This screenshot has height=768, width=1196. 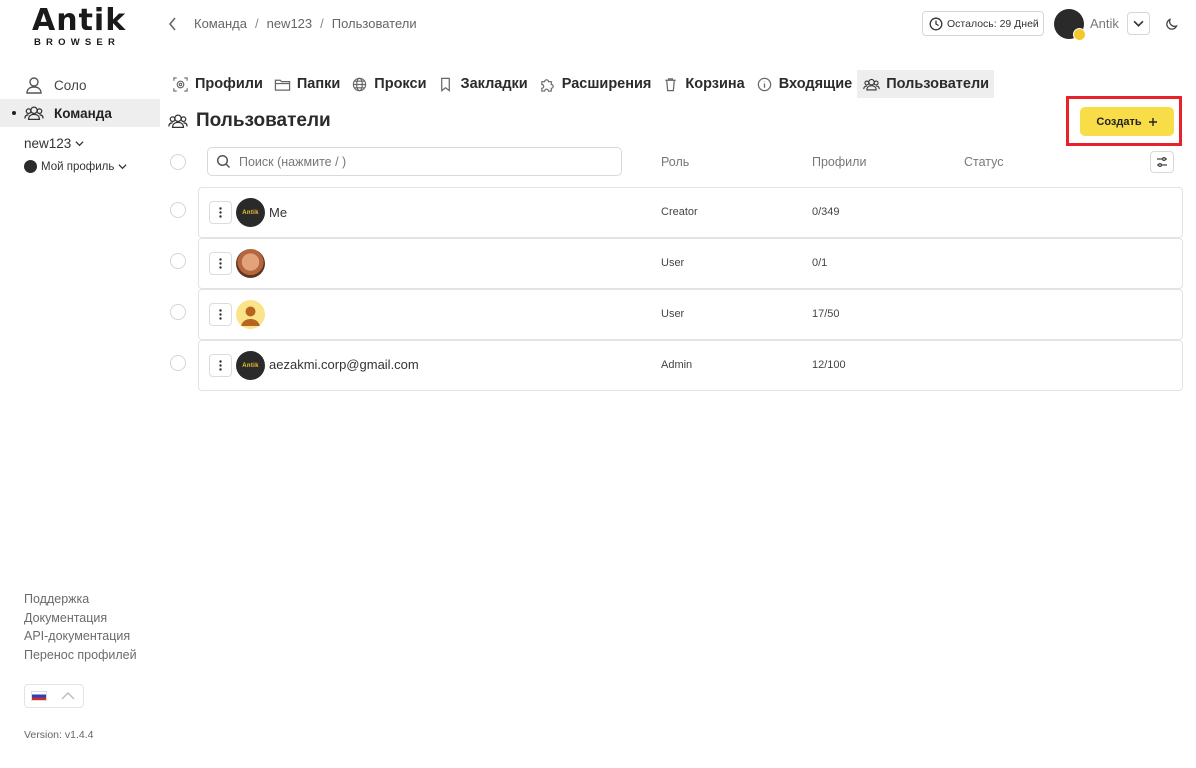 I want to click on tab-extensions: Расширения, so click(x=595, y=84).